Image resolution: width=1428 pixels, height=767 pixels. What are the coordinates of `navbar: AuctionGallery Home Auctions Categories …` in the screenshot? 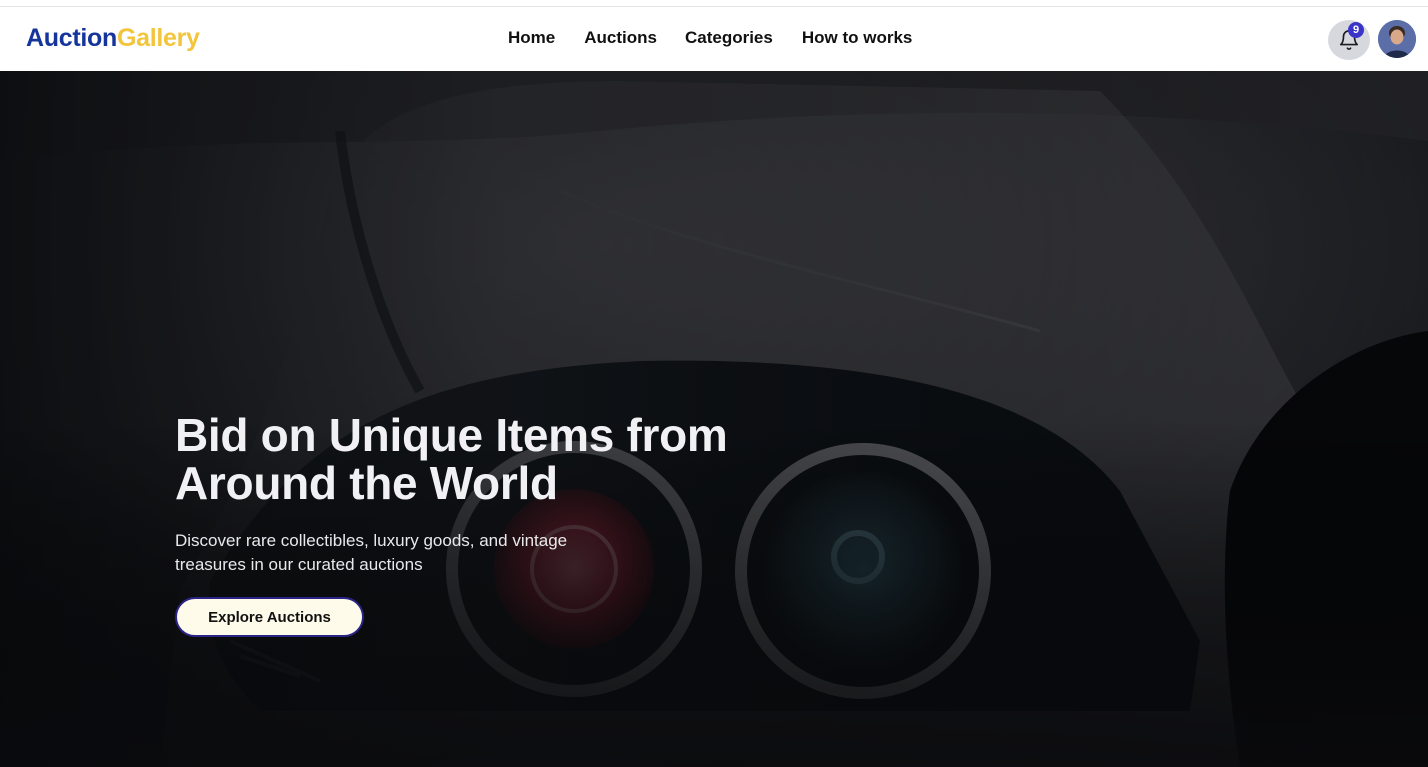 It's located at (714, 39).